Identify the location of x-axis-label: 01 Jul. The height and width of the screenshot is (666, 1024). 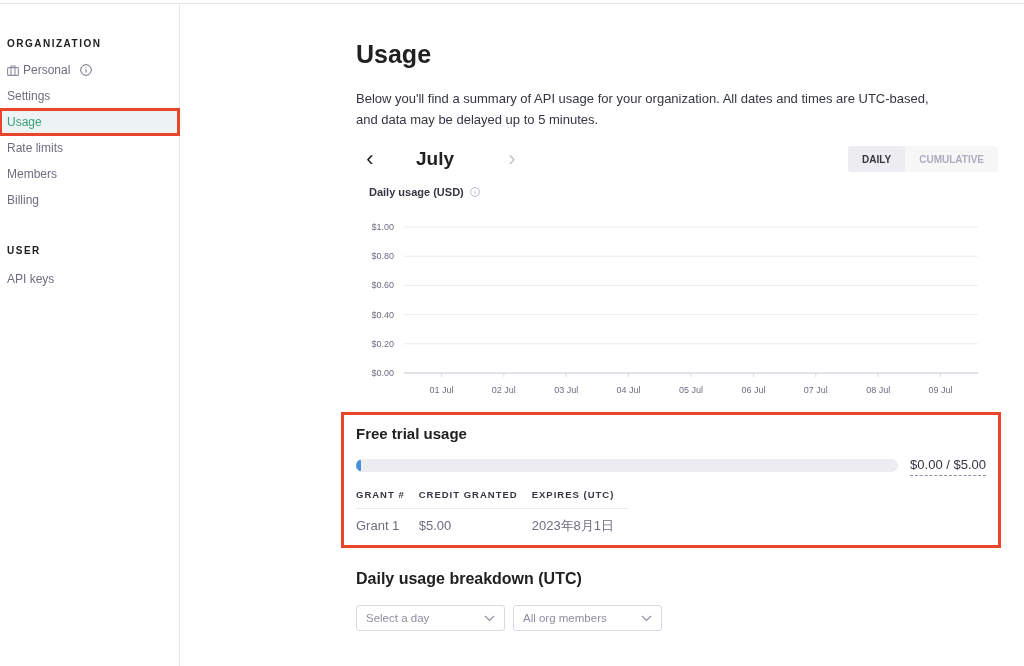
(441, 389).